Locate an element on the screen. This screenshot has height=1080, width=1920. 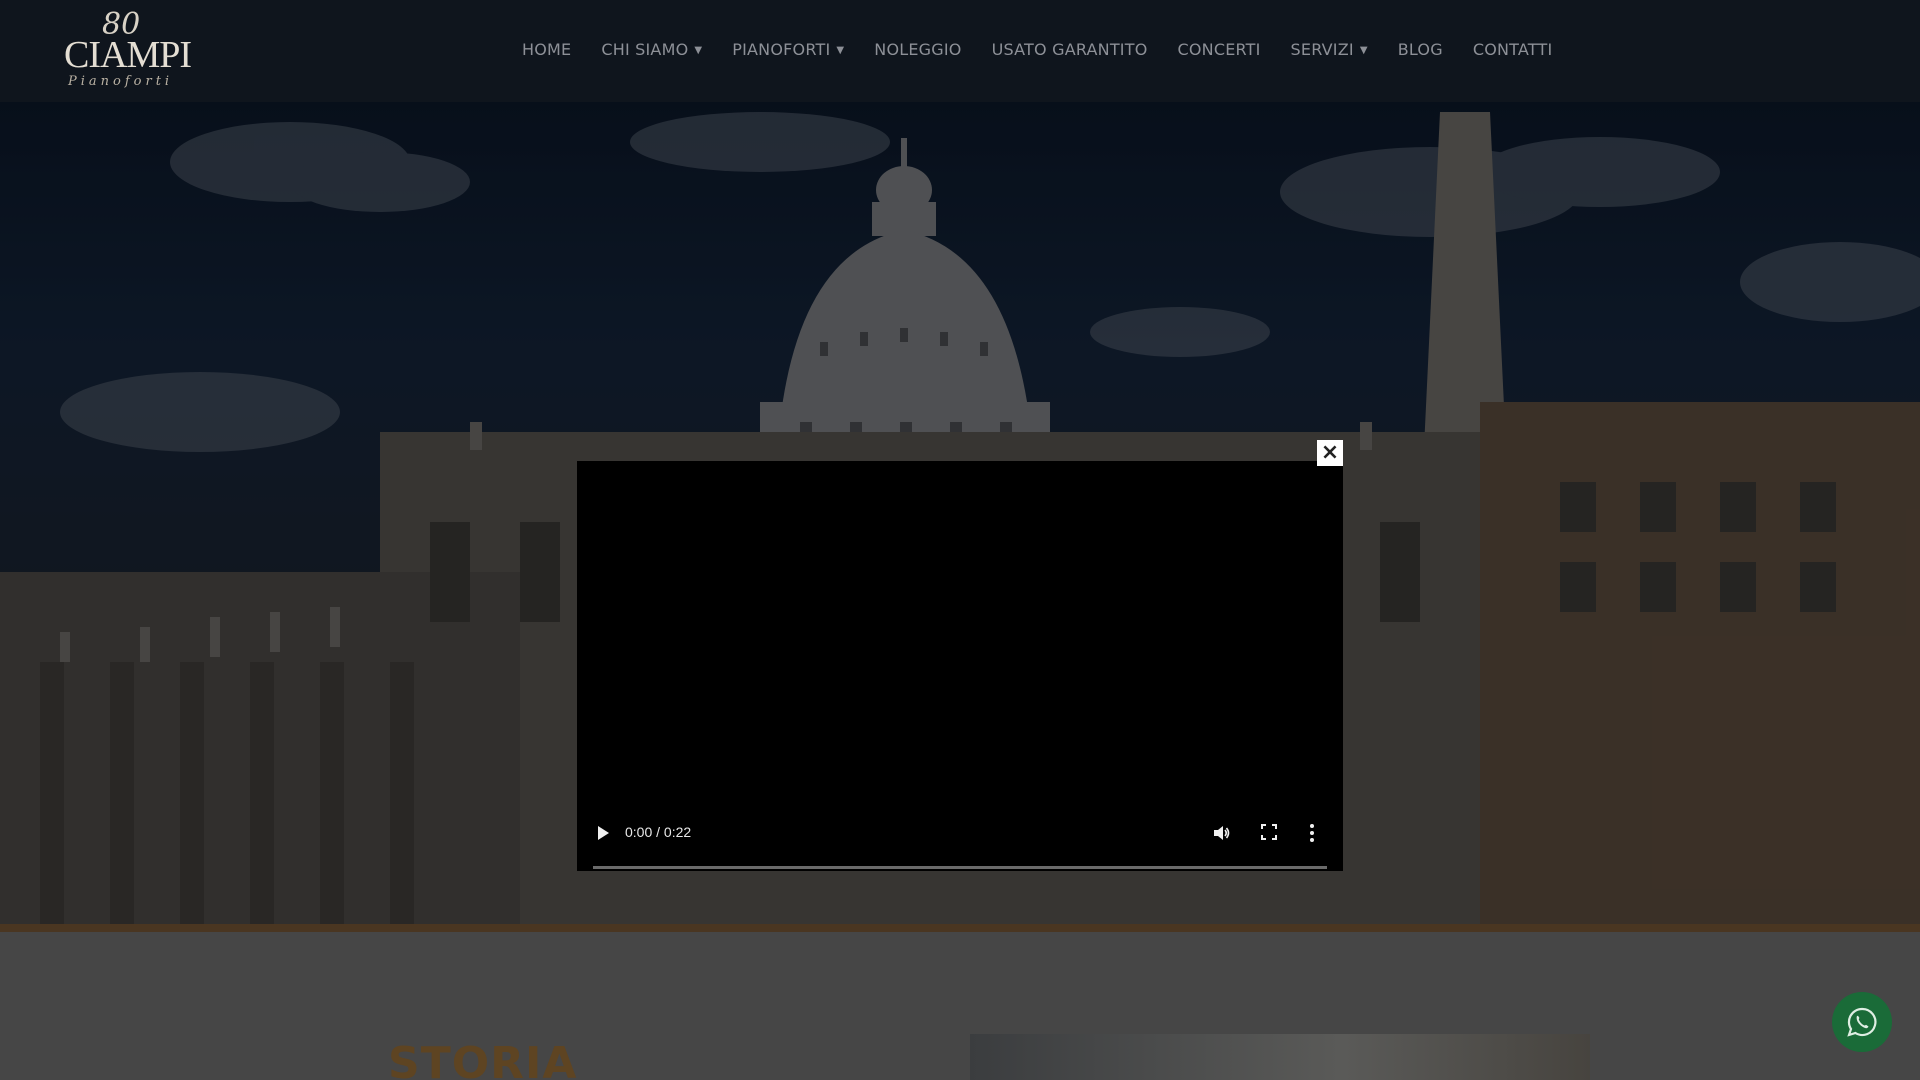
nav-item-label: NOLEGGIO is located at coordinates (918, 49).